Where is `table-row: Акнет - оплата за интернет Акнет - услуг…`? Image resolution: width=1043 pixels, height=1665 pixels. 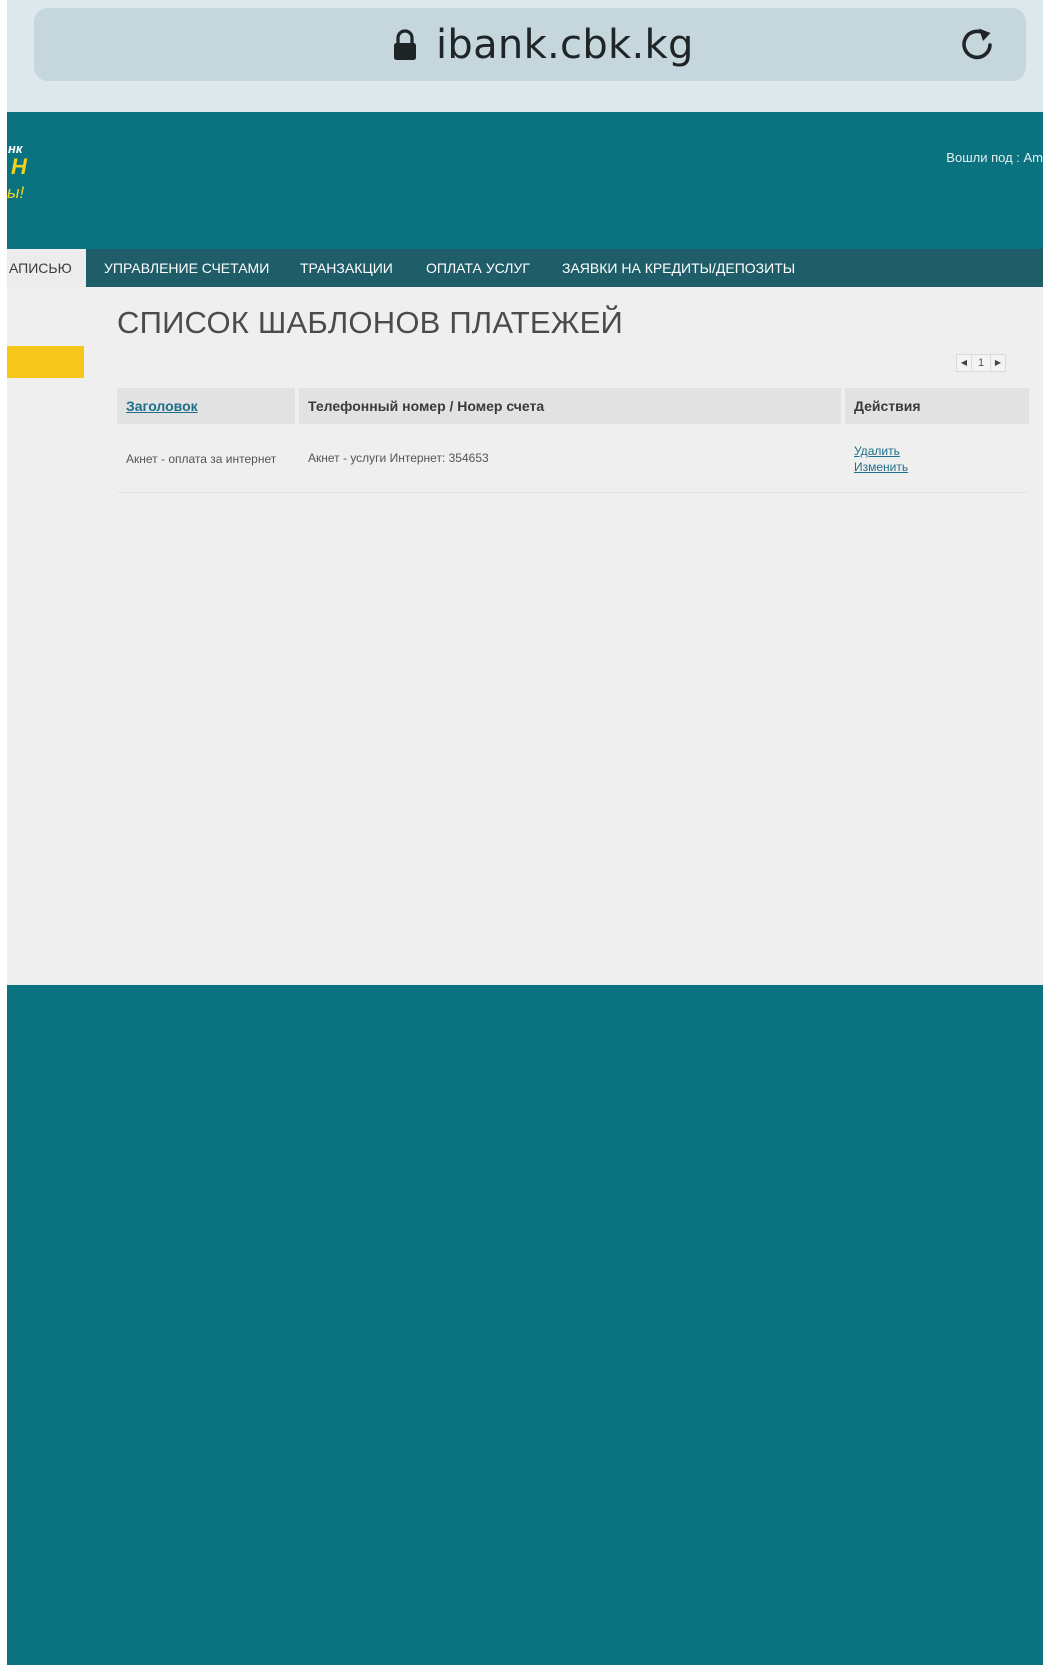 table-row: Акнет - оплата за интернет Акнет - услуг… is located at coordinates (573, 458).